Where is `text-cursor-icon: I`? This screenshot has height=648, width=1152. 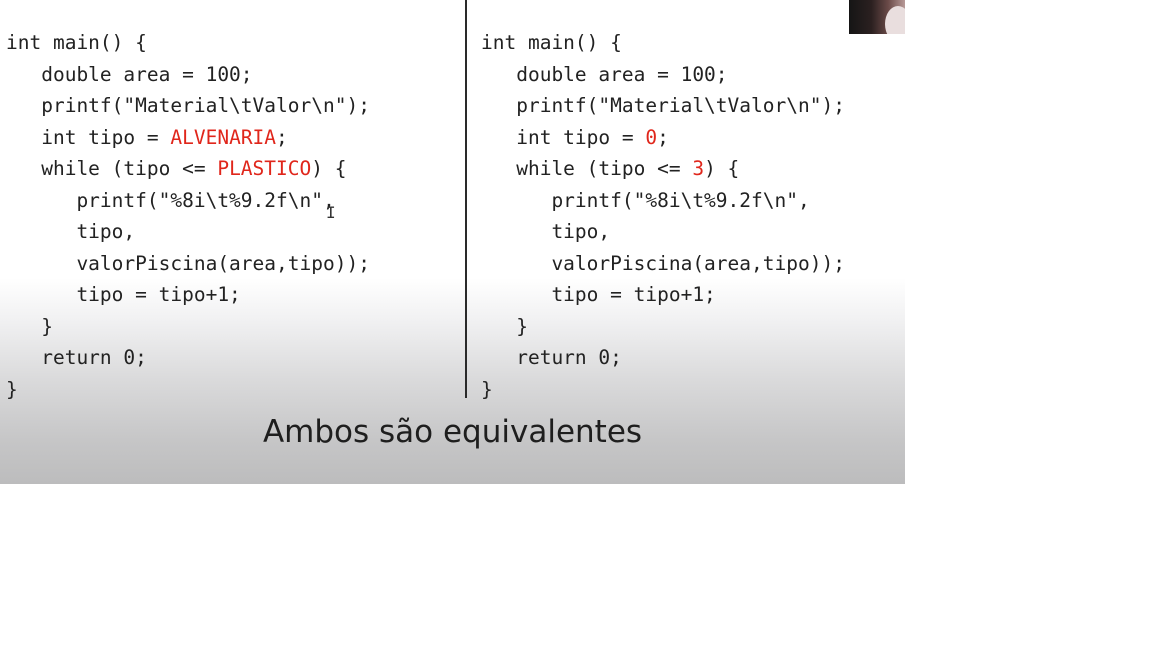
text-cursor-icon: I is located at coordinates (331, 212).